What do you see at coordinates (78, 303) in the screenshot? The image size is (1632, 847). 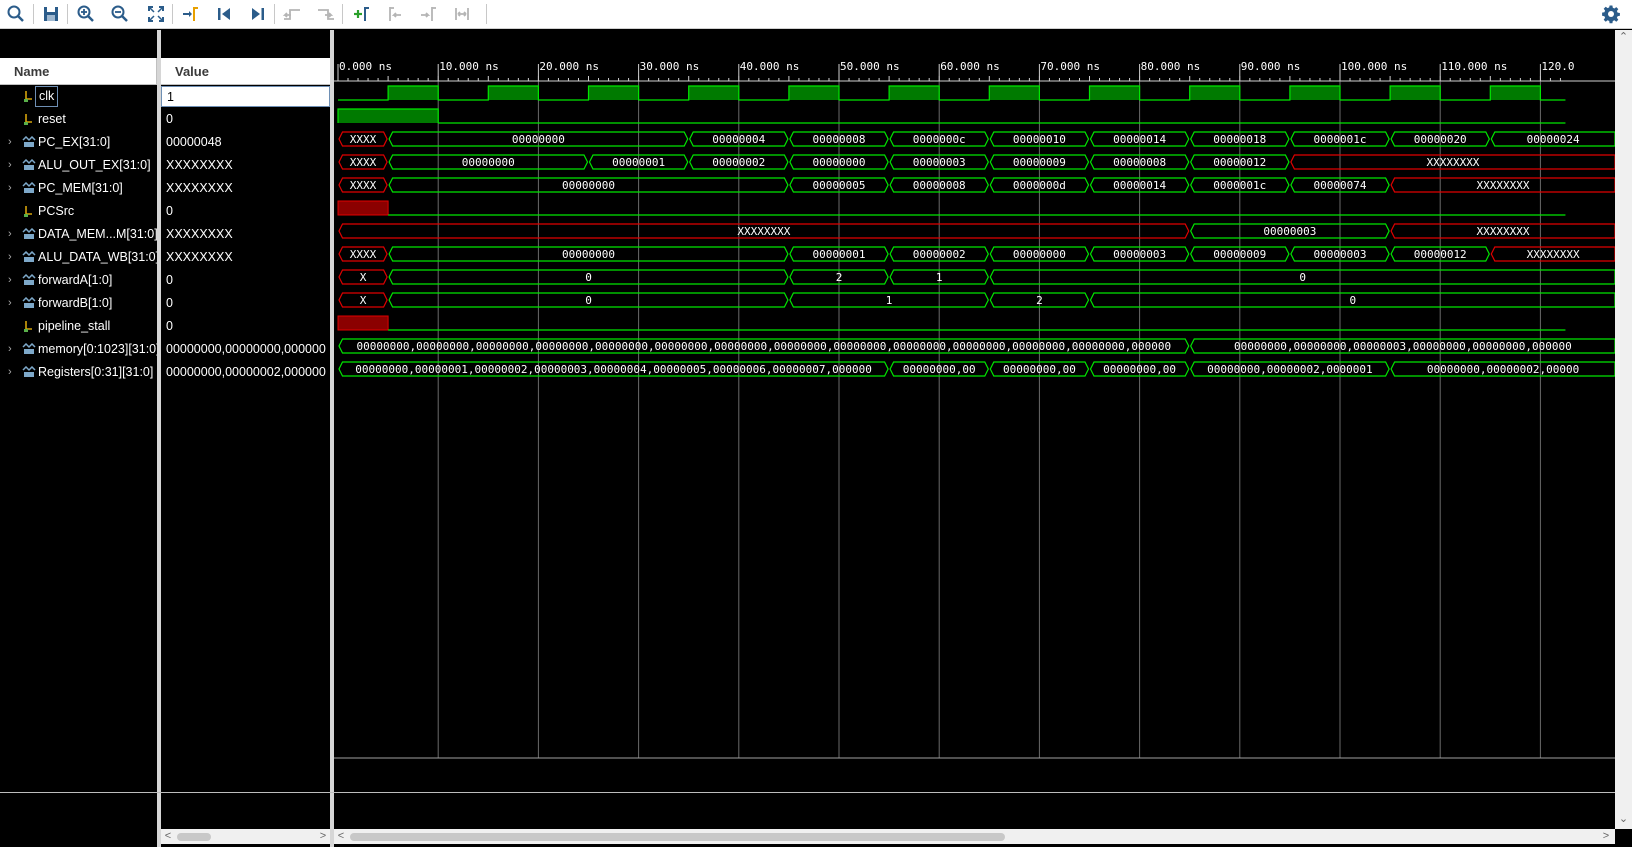 I see `signal-name-row: › forwardB[1:0]` at bounding box center [78, 303].